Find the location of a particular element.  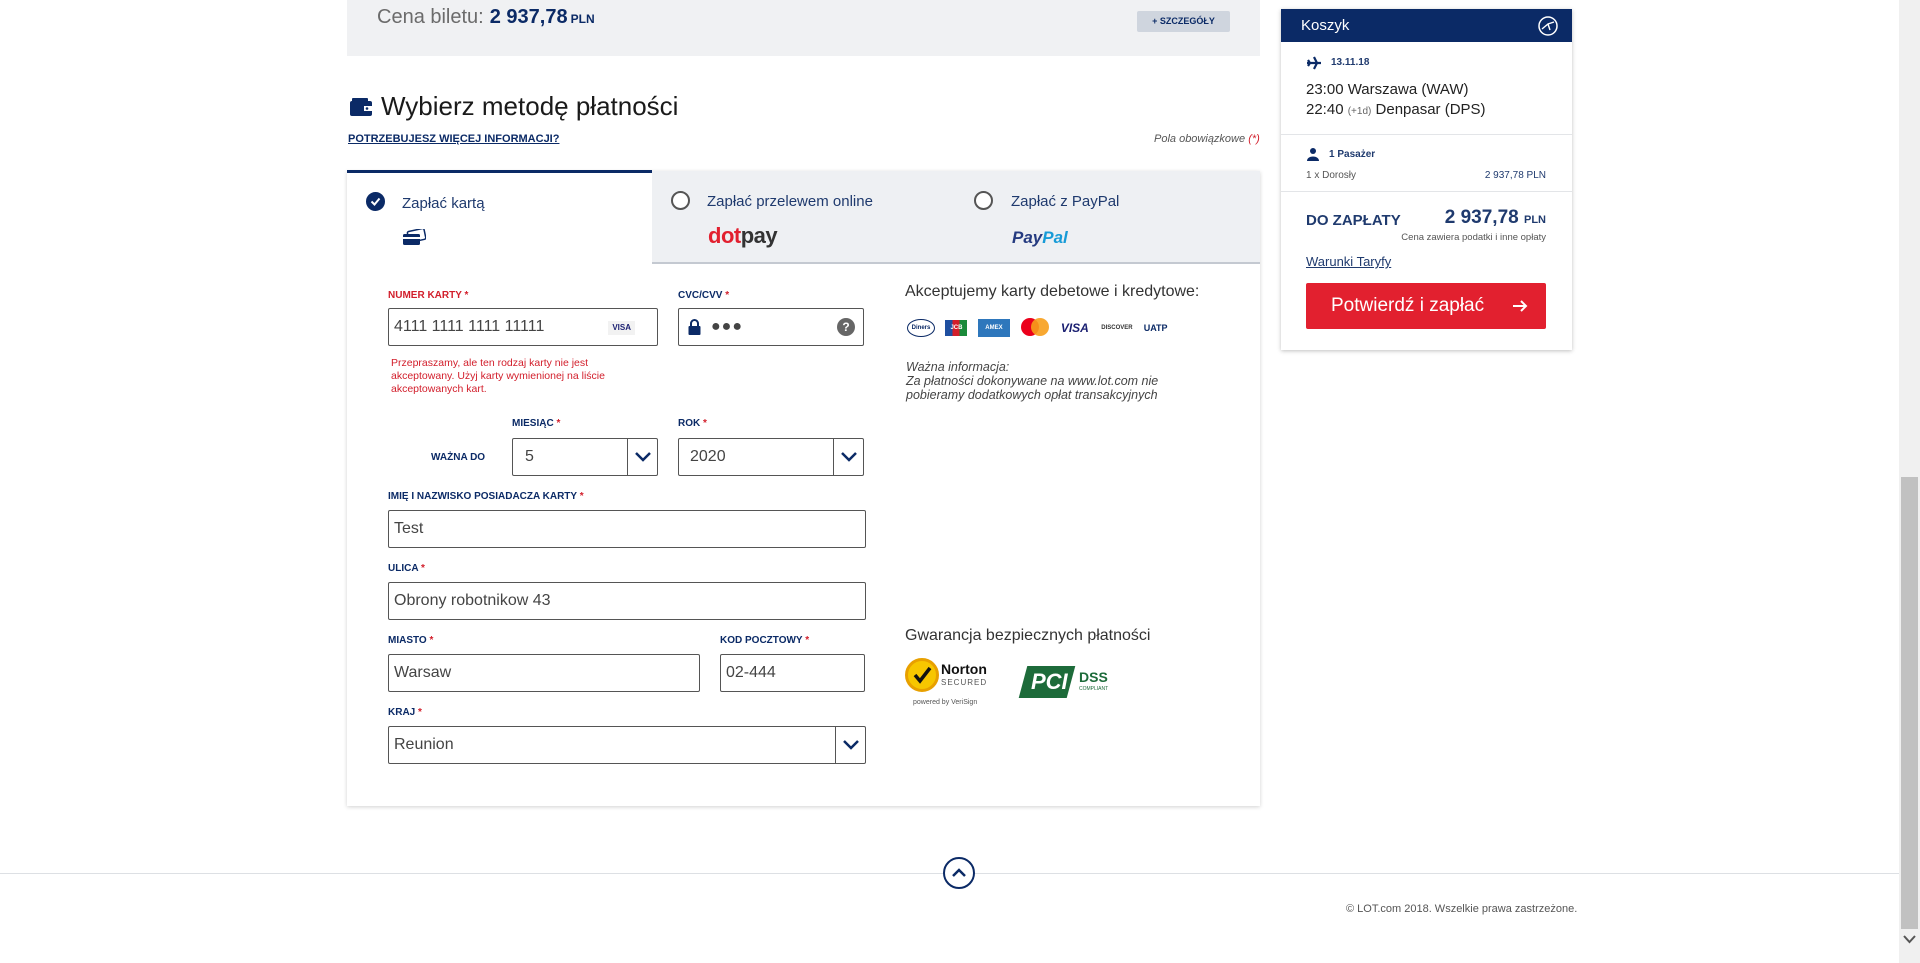

fare-terms-link: Warunki Taryfy is located at coordinates (1348, 261).